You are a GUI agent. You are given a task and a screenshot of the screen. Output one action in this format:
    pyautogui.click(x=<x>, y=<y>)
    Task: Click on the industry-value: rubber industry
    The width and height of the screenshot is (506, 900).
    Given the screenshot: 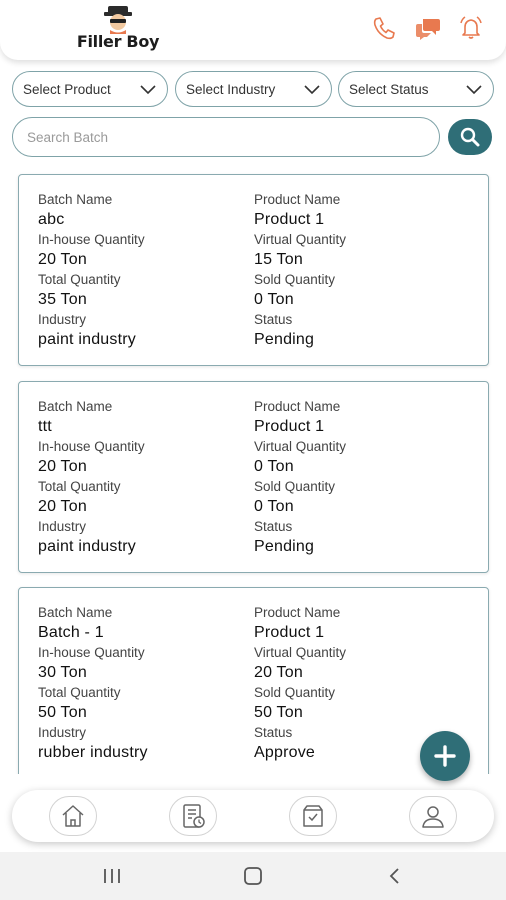 What is the action you would take?
    pyautogui.click(x=93, y=752)
    